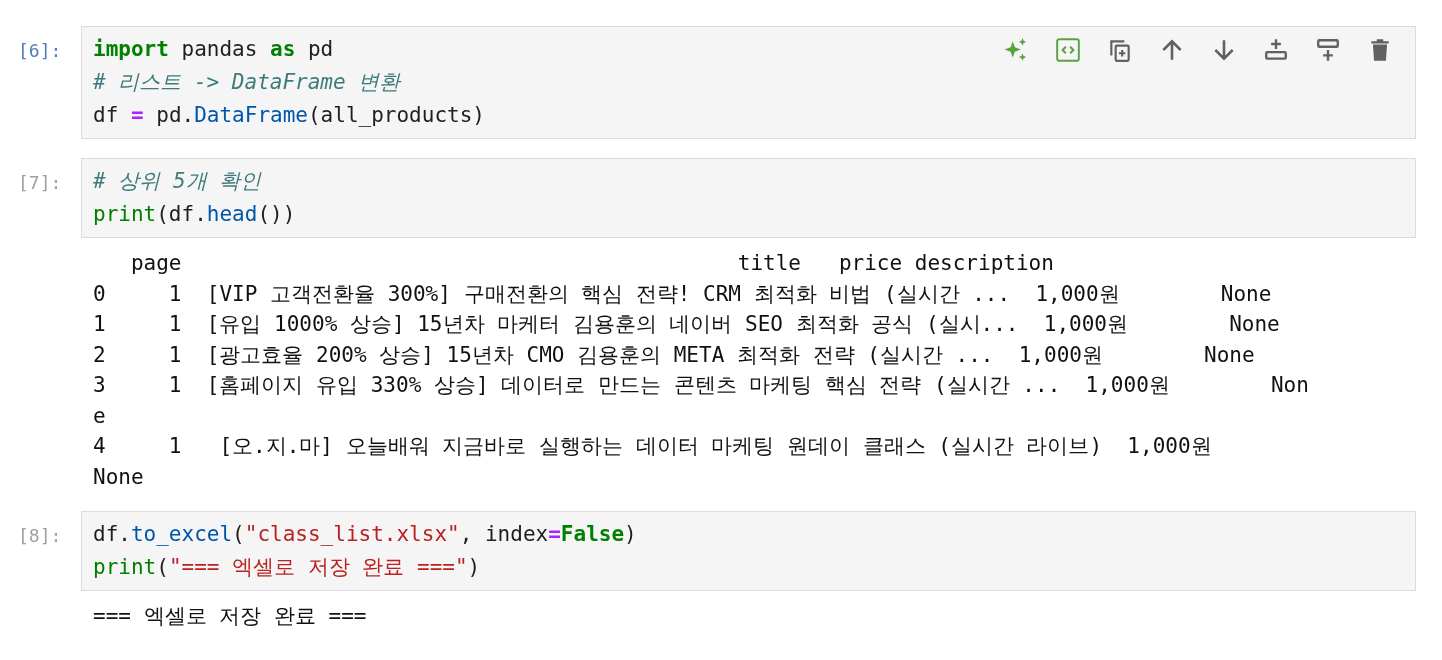 The height and width of the screenshot is (660, 1442). Describe the element at coordinates (99, 416) in the screenshot. I see `output-line: e` at that location.